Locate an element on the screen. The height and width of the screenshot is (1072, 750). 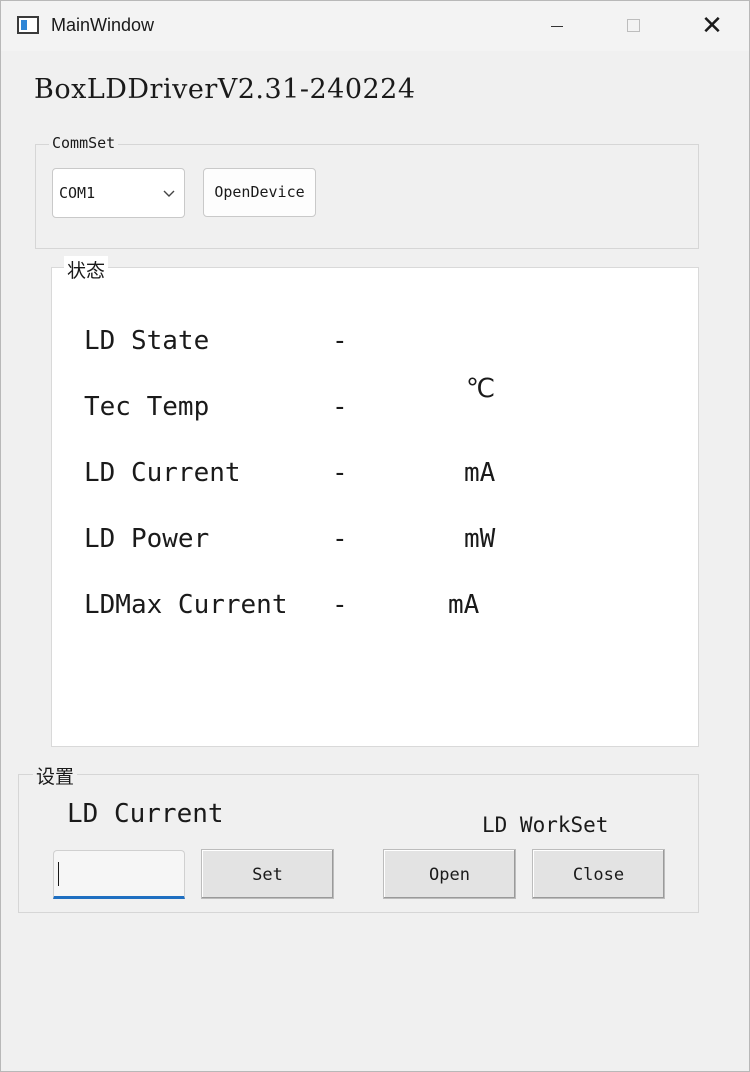
chevron-down-icon is located at coordinates (169, 193).